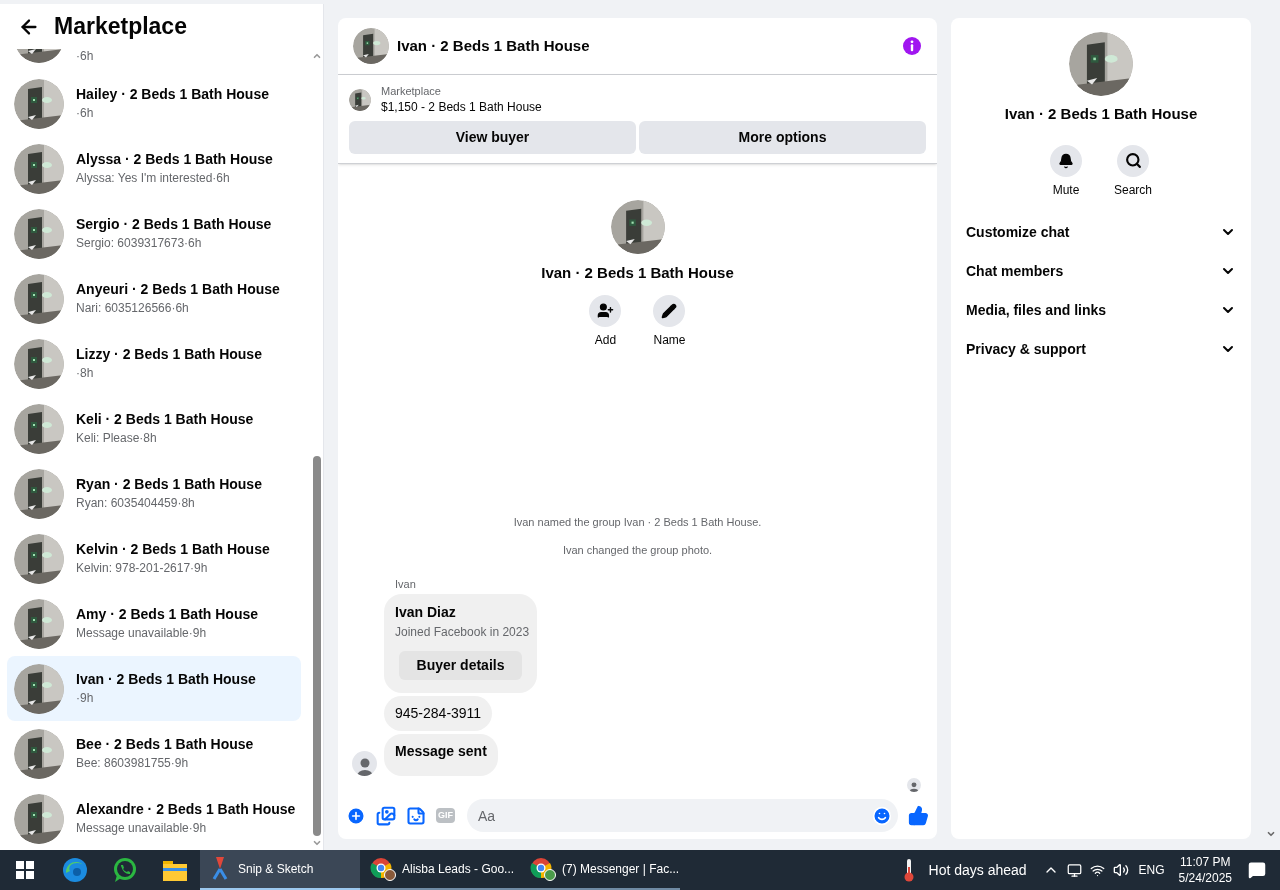  I want to click on conversation-title: Hailey · 2 Beds 1 Bath House, so click(172, 94).